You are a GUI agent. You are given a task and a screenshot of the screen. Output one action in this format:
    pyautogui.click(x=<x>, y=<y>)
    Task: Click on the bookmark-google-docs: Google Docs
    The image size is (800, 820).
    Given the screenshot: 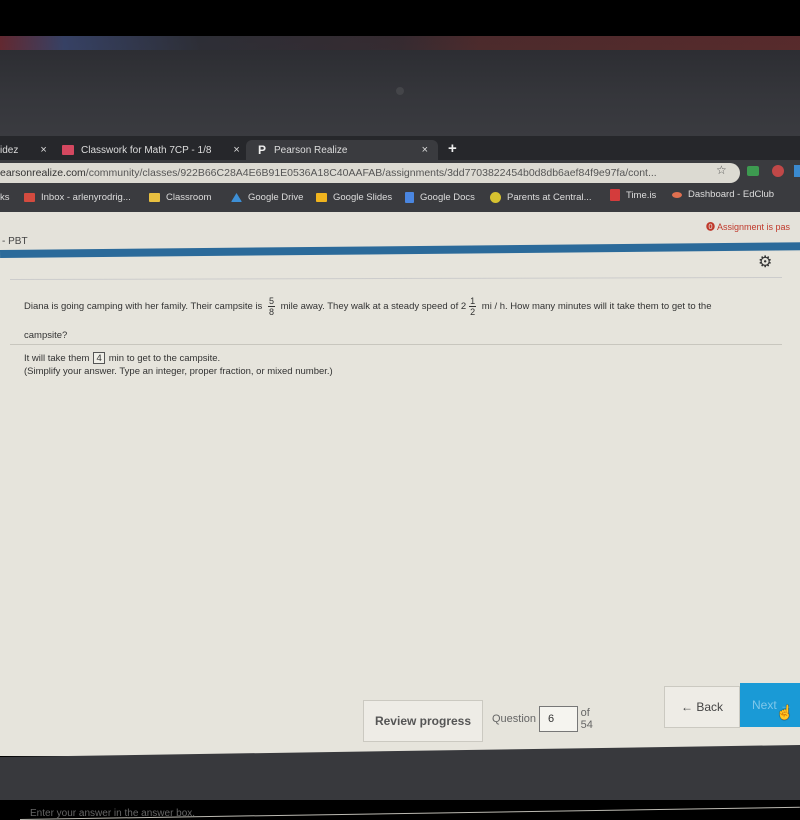 What is the action you would take?
    pyautogui.click(x=440, y=197)
    